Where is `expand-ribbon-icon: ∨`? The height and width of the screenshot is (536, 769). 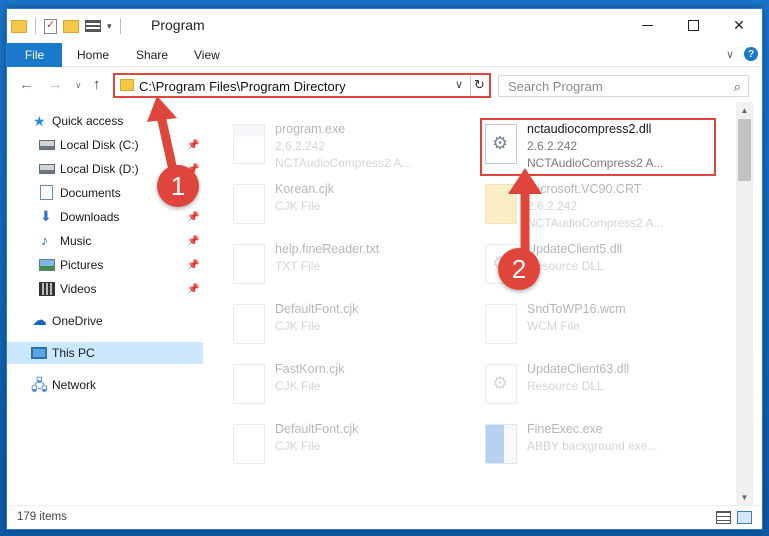 expand-ribbon-icon: ∨ is located at coordinates (730, 54).